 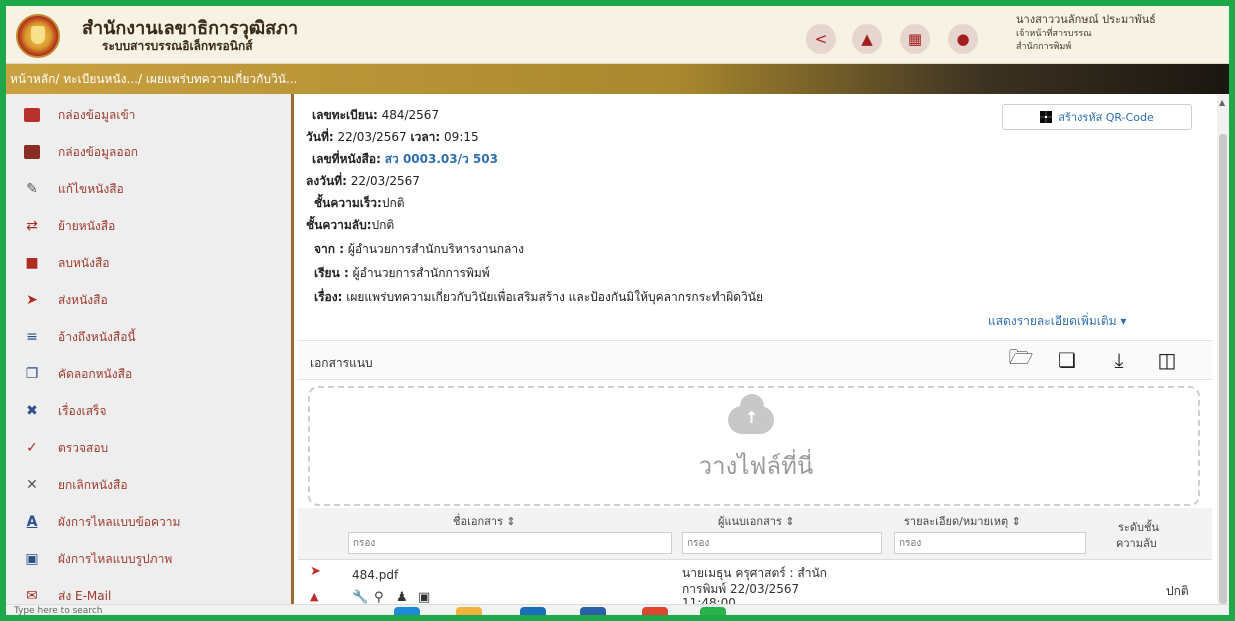 What do you see at coordinates (756, 466) in the screenshot?
I see `dropzone-text: วางไฟล์ที่นี่` at bounding box center [756, 466].